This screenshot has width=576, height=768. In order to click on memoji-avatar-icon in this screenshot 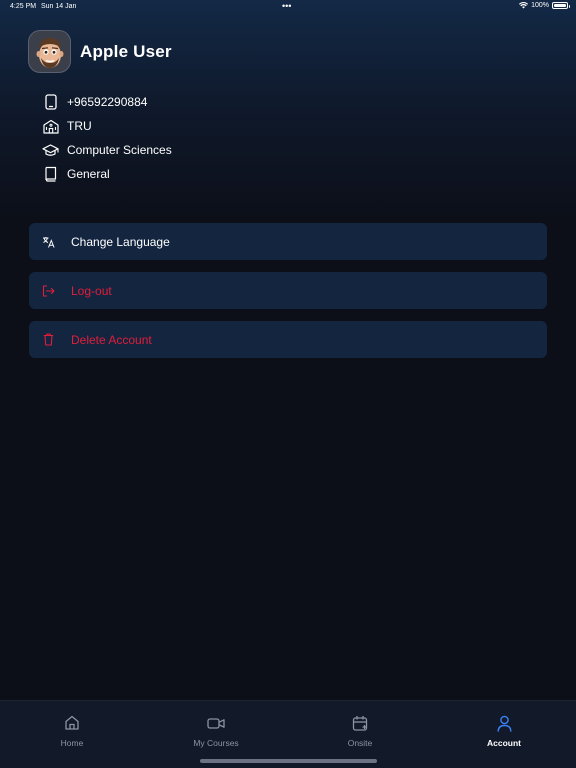, I will do `click(49, 52)`.